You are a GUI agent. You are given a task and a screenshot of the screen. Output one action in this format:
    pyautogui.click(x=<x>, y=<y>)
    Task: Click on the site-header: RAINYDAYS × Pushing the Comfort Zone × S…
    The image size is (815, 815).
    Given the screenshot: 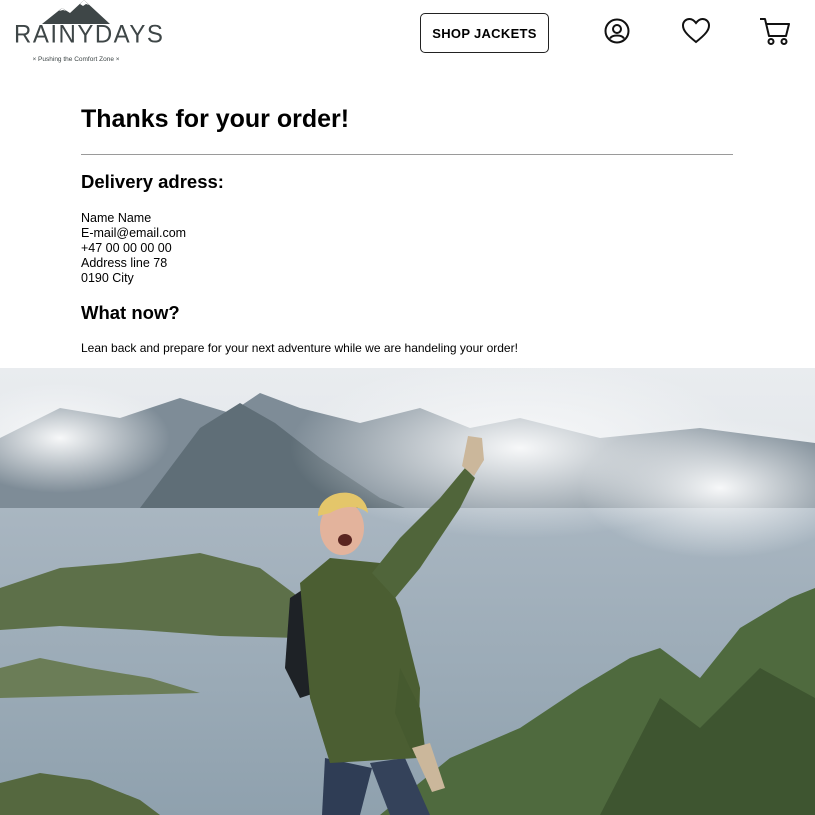 What is the action you would take?
    pyautogui.click(x=407, y=36)
    